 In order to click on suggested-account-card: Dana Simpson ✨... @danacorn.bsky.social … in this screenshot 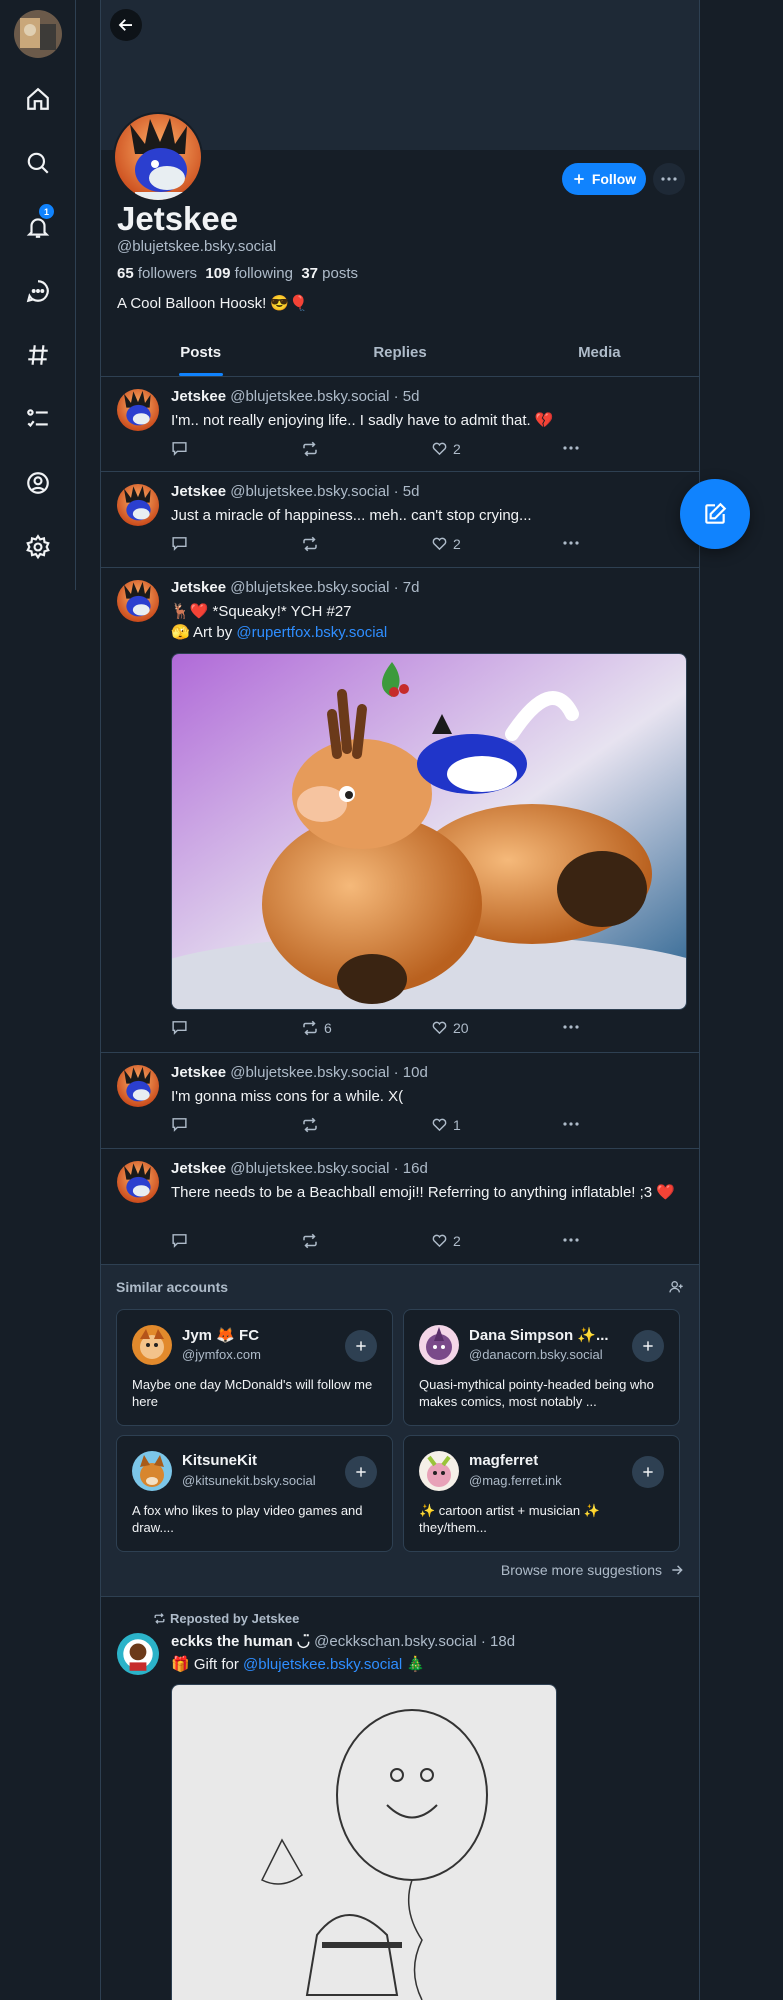, I will do `click(541, 1367)`.